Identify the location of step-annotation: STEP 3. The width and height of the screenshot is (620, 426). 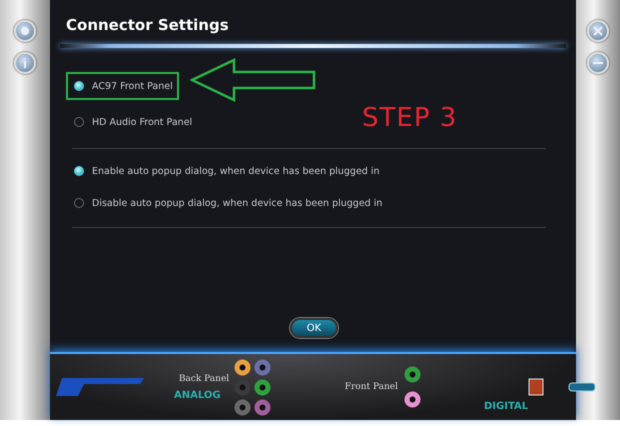
(410, 118).